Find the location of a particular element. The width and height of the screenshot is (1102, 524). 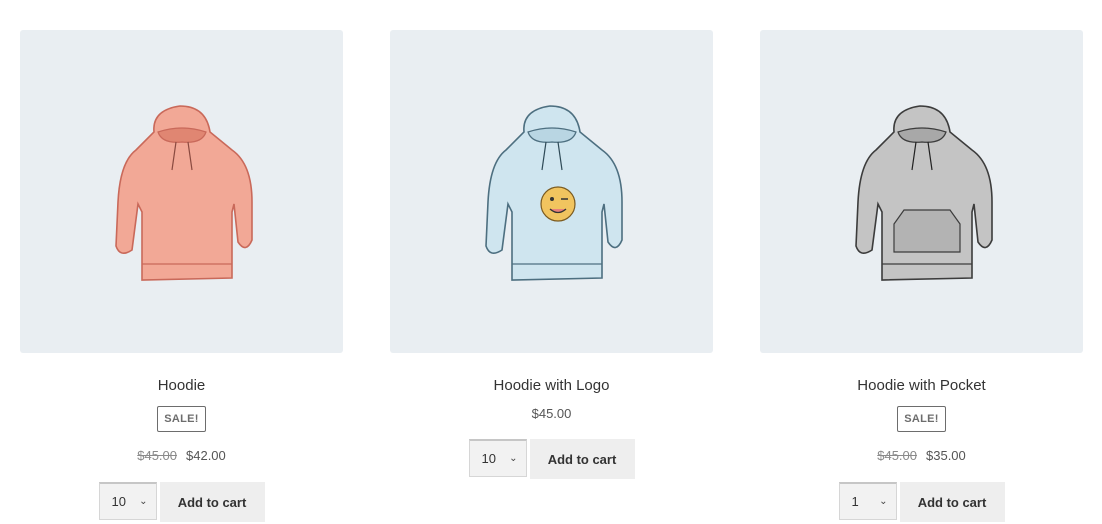

hoodie-image is located at coordinates (183, 192).